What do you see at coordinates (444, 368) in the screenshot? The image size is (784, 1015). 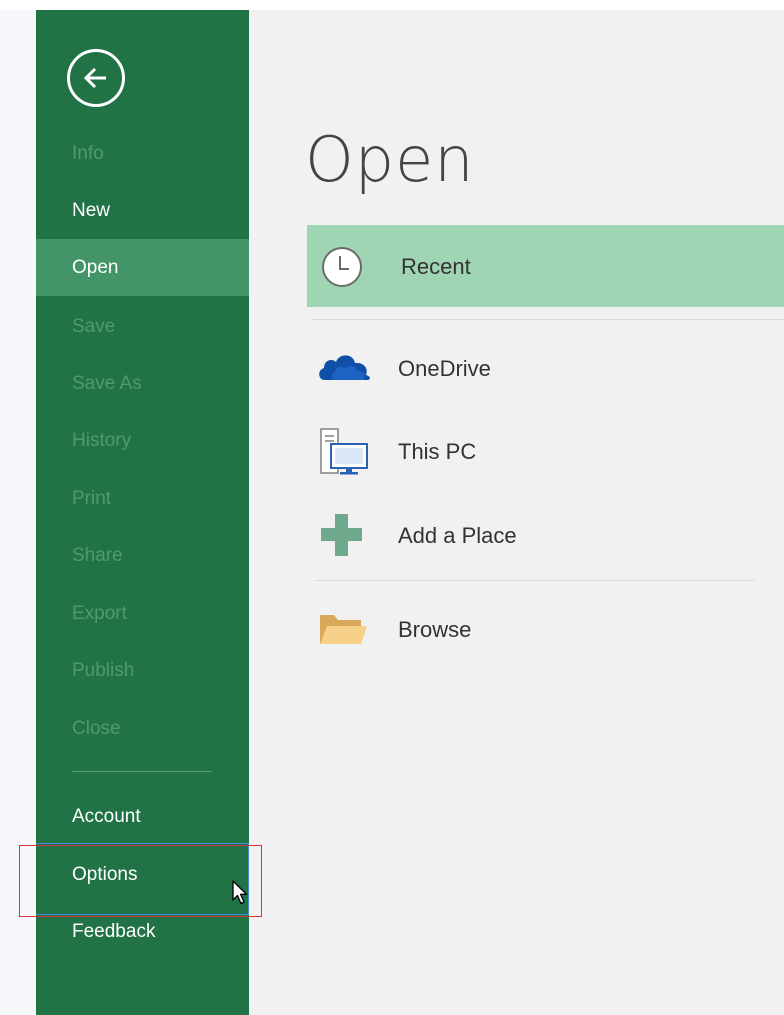 I see `place-onedrive-label: OneDrive` at bounding box center [444, 368].